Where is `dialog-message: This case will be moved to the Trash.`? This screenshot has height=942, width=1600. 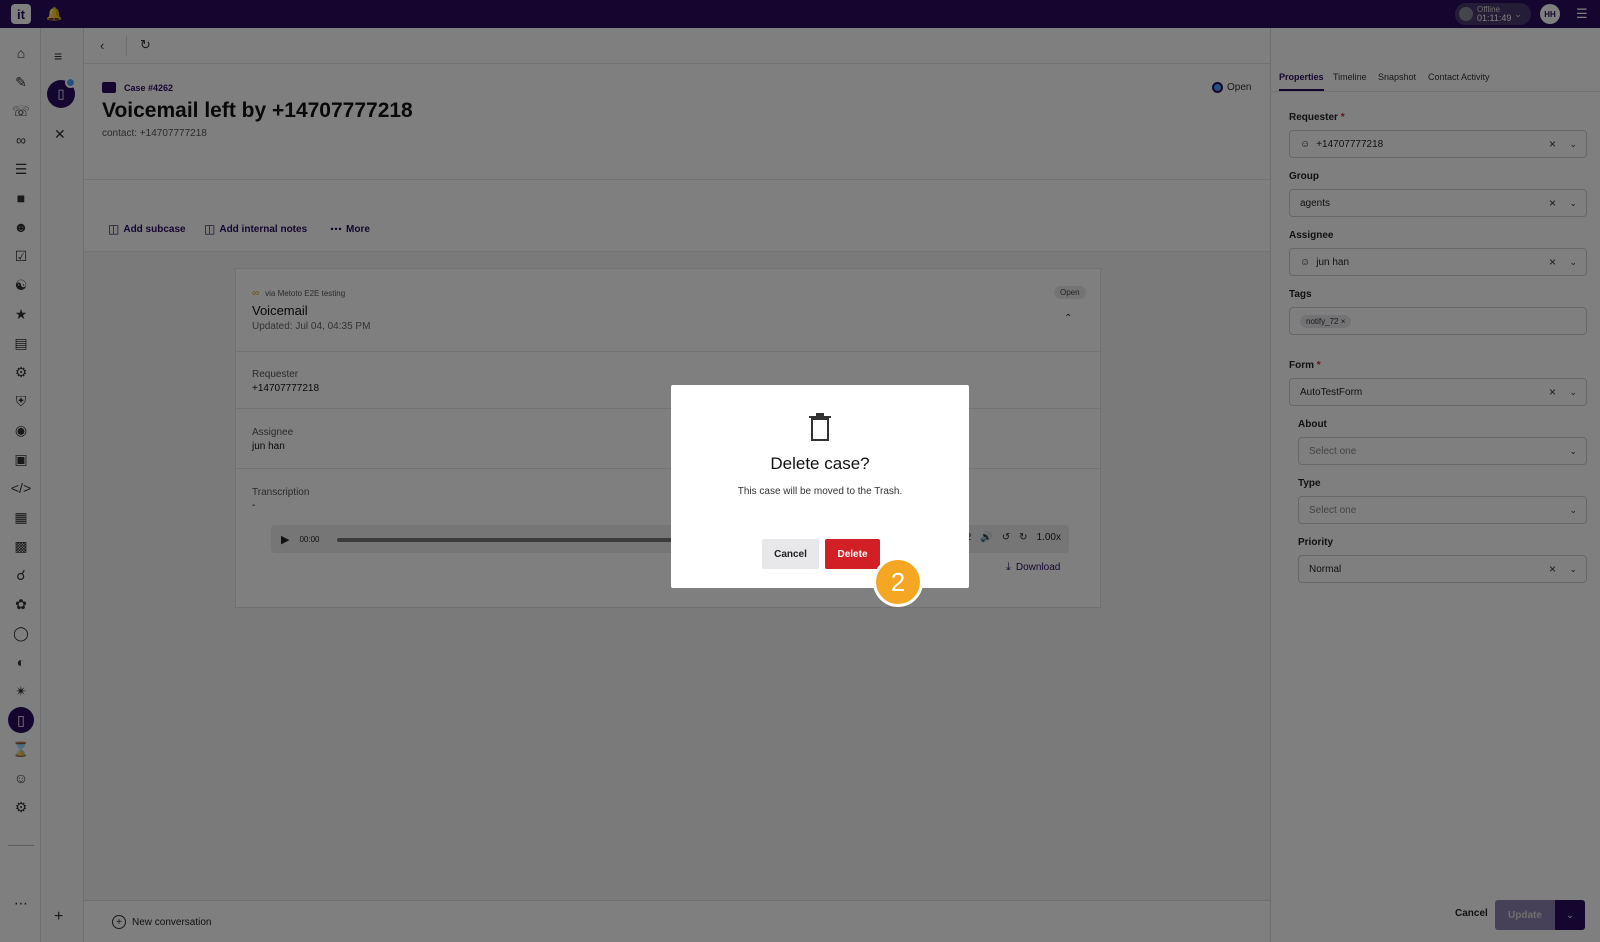 dialog-message: This case will be moved to the Trash. is located at coordinates (820, 491).